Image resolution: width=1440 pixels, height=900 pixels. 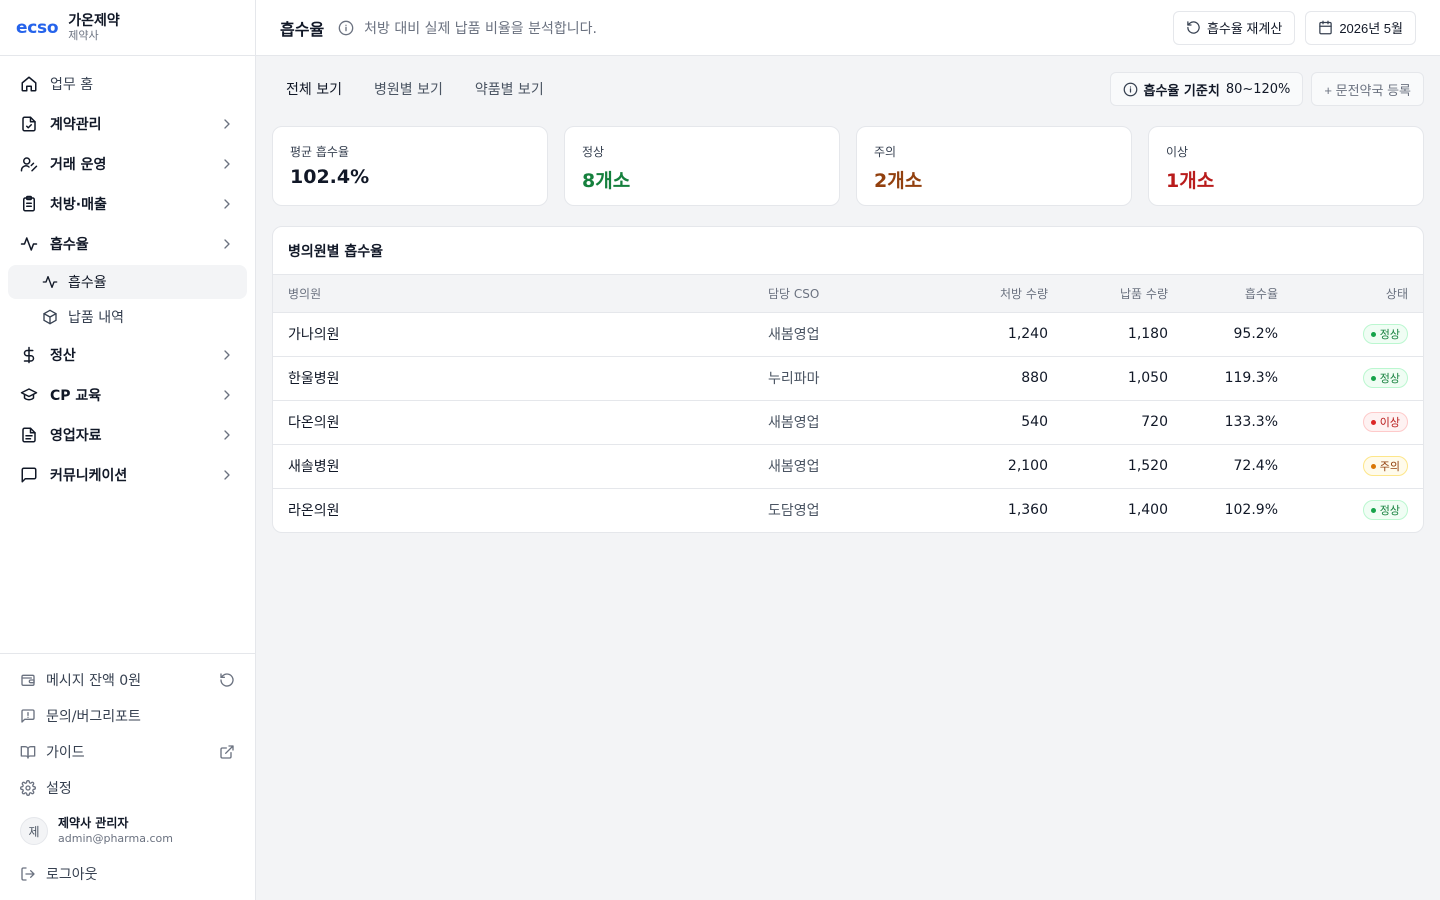 I want to click on table-row: 새솔병원 새봄영업 2,100 1,520 72.4% 주의, so click(x=848, y=466).